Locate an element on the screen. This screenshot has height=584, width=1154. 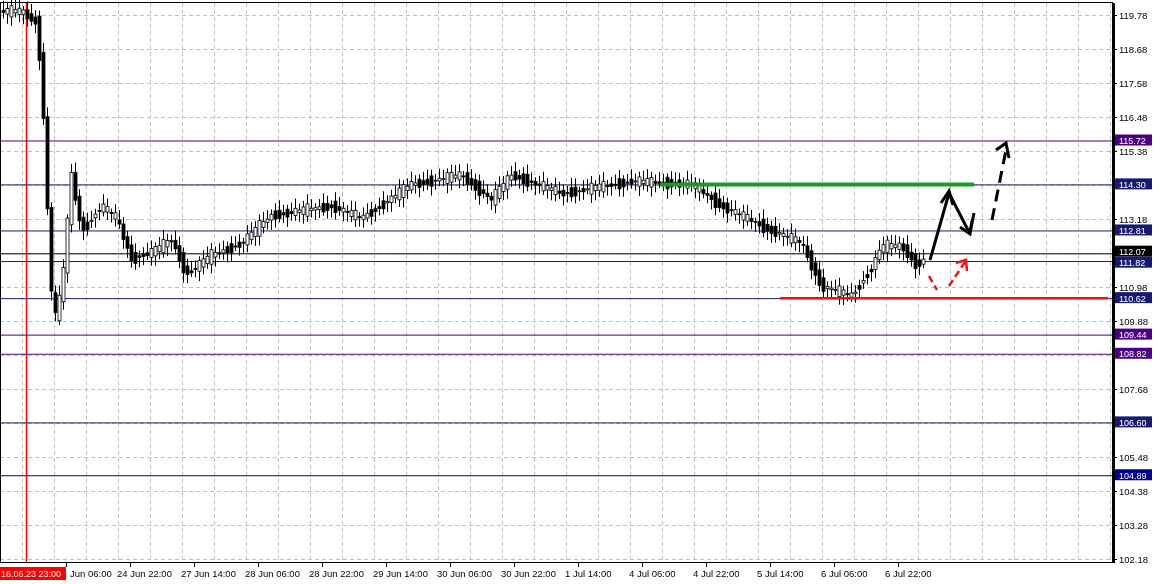
time-axis-label: 28 Jun 06:00 is located at coordinates (272, 573).